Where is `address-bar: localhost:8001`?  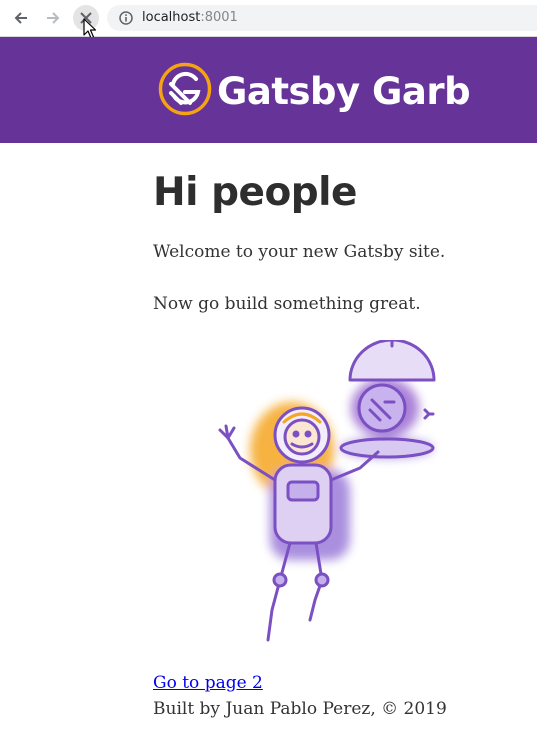
address-bar: localhost:8001 is located at coordinates (322, 18).